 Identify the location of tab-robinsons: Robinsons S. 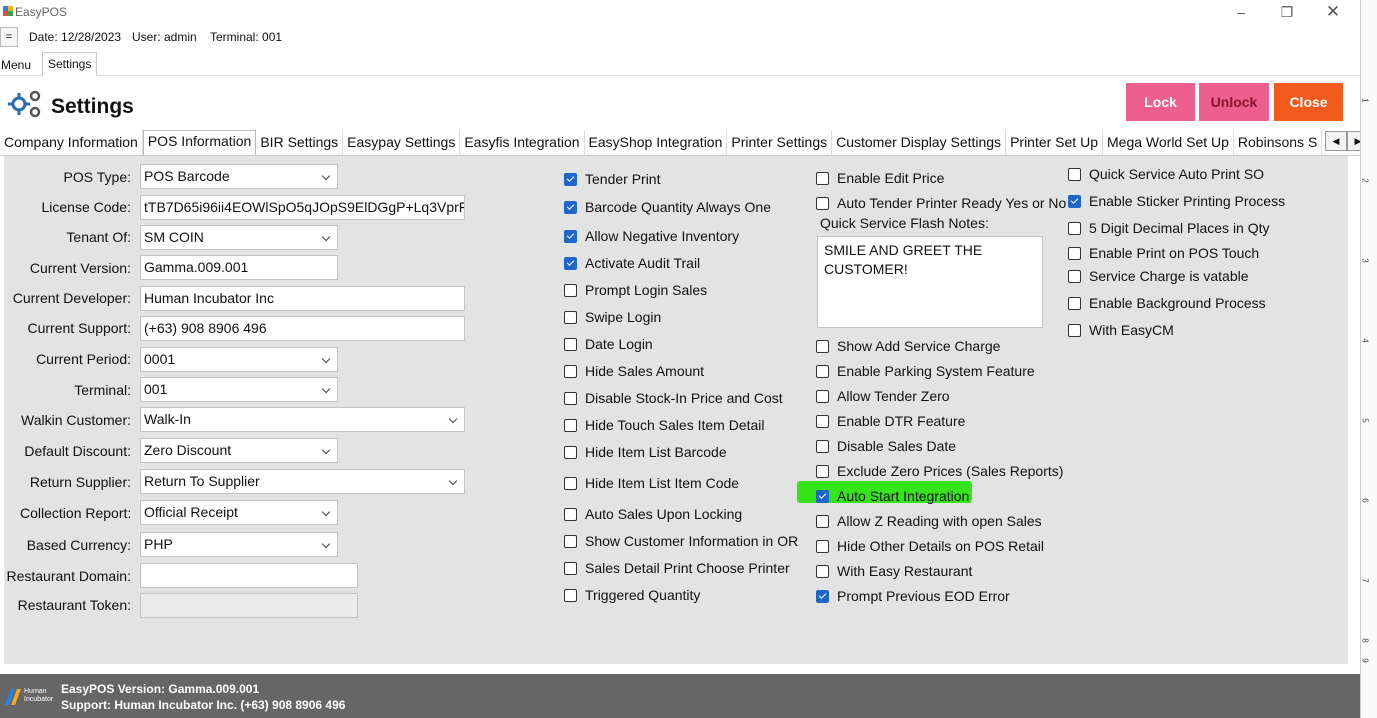
(1278, 142).